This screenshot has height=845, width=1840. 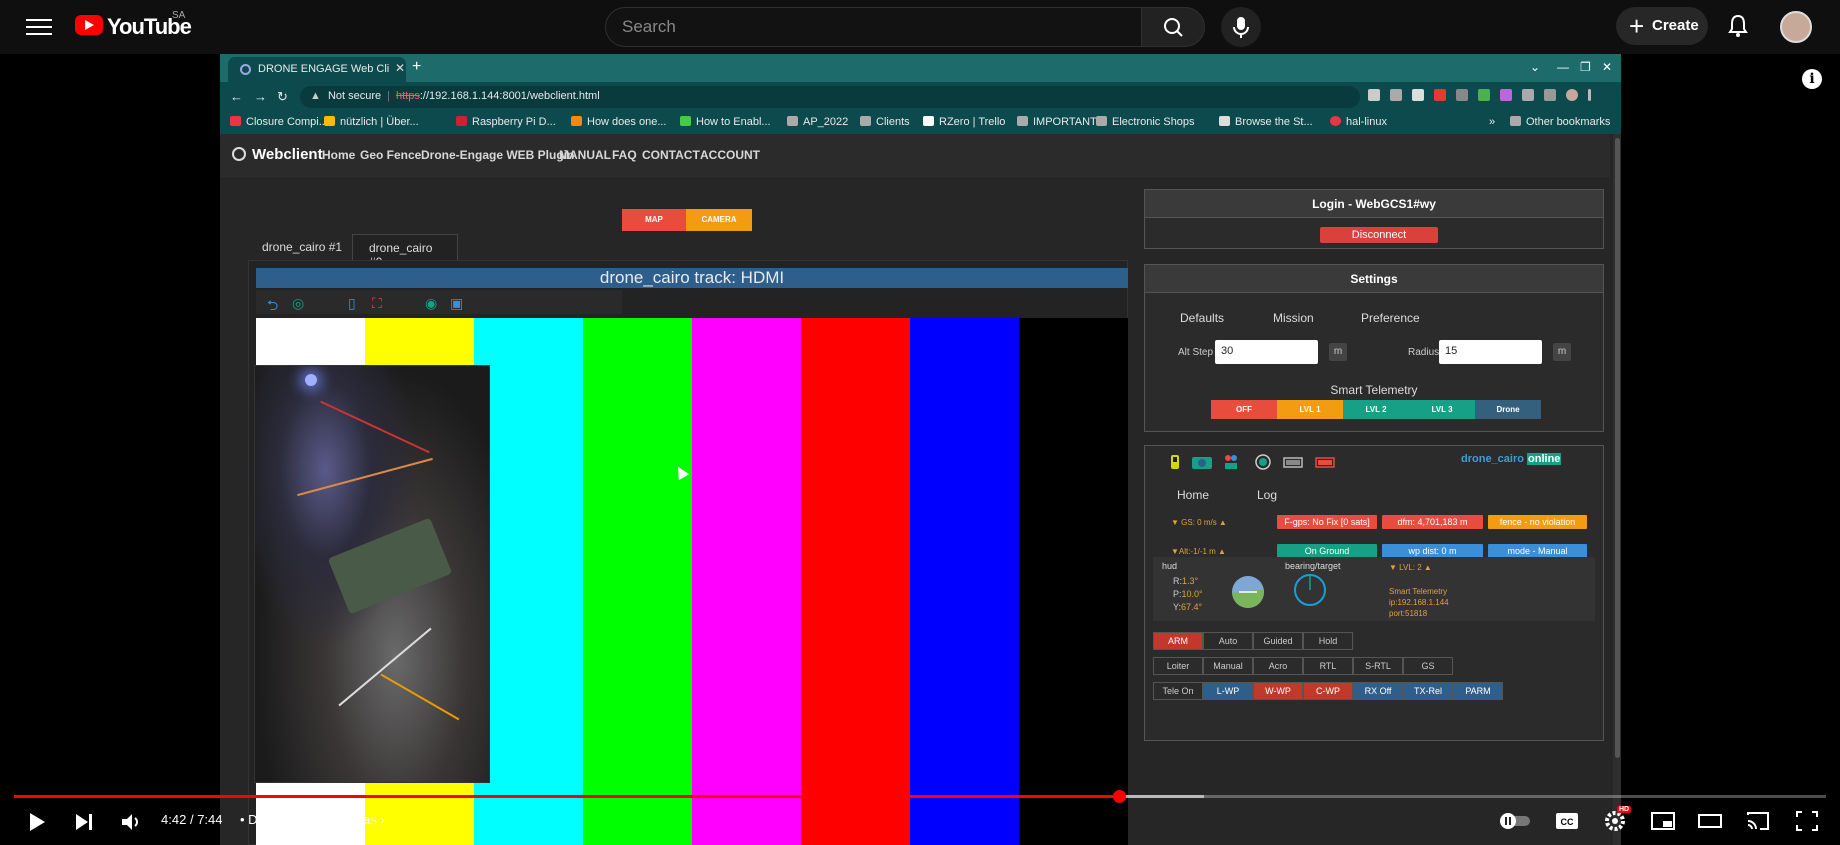 I want to click on window-icon: ▯, so click(x=352, y=303).